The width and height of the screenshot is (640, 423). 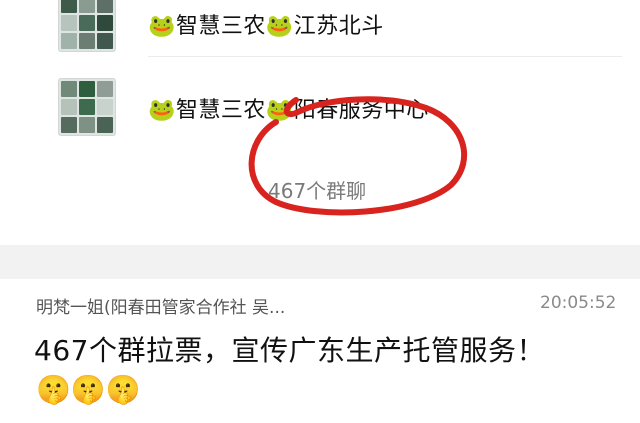 I want to click on group-name: 🐸智慧三农🐸阳春服务中心, so click(x=288, y=110).